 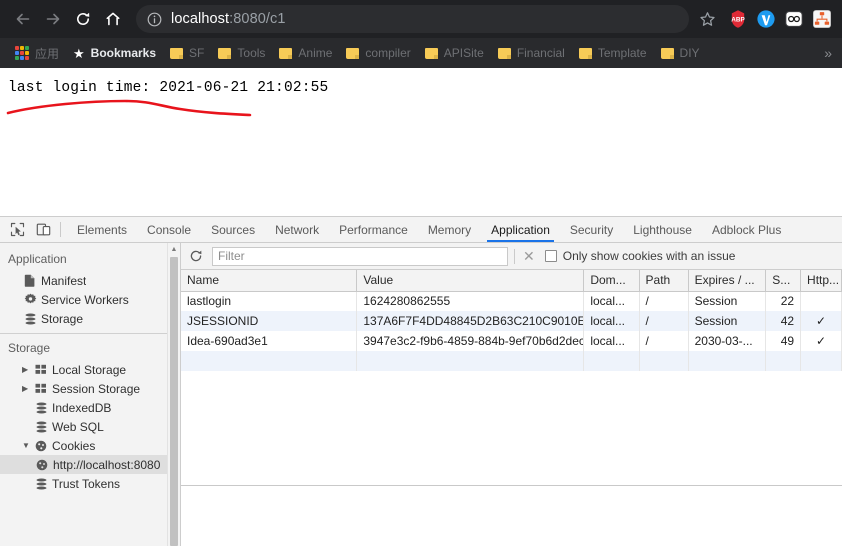 I want to click on cell-domain, so click(x=611, y=361).